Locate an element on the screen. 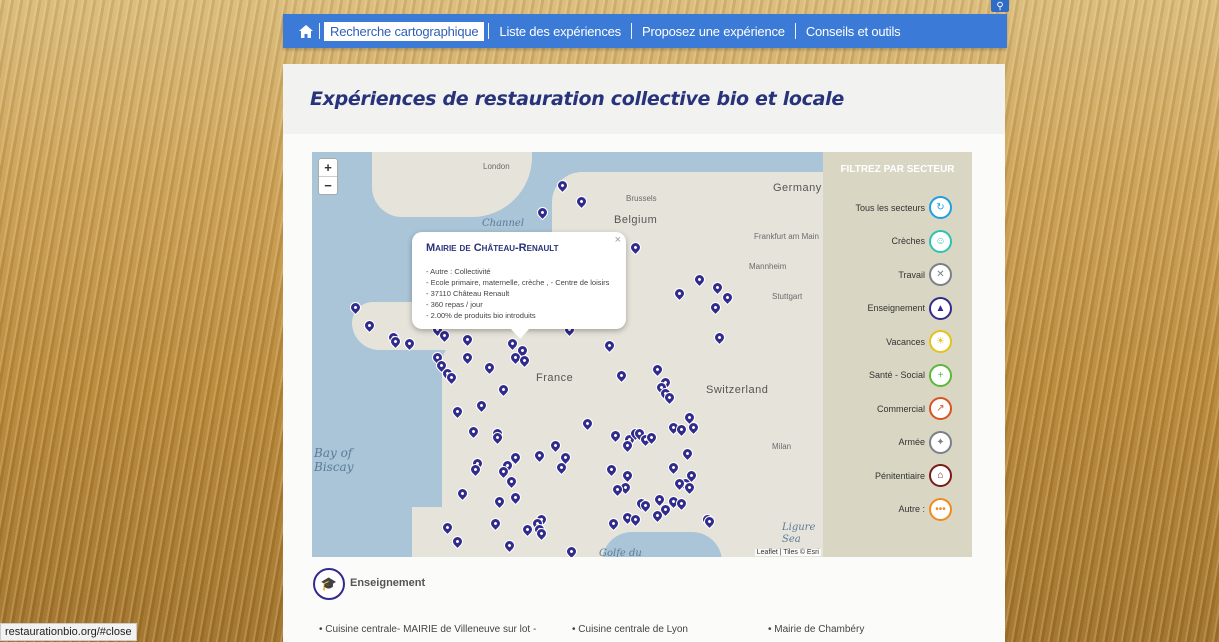  search-icon: ⚲ is located at coordinates (1000, 6).